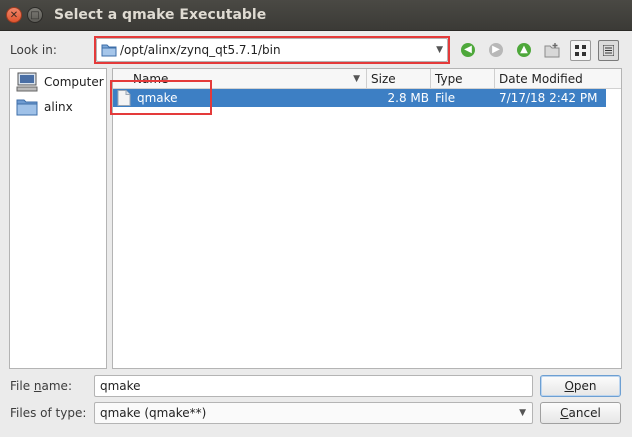  I want to click on sidebar-item-label: Computer, so click(74, 82).